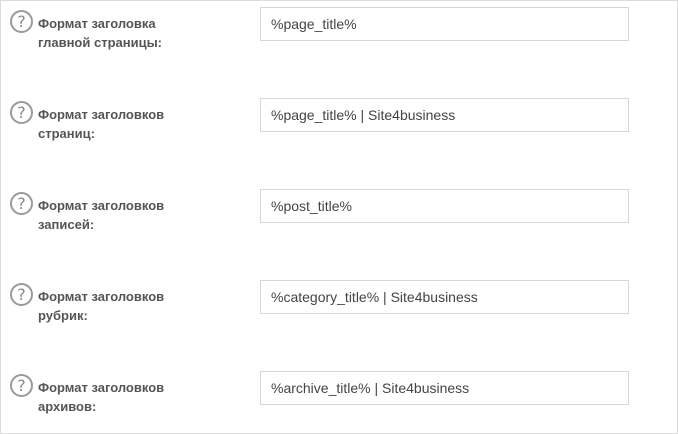 This screenshot has width=678, height=434. I want to click on categories-title-format-row: ? Формат заголовков рубрик:, so click(339, 310).